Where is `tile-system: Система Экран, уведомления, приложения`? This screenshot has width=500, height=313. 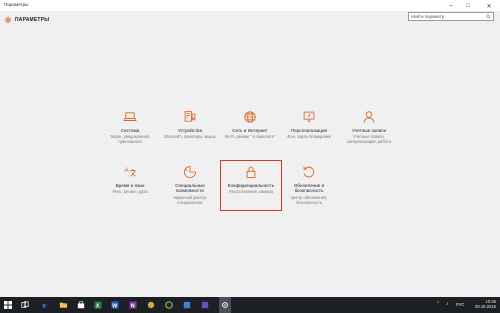
tile-system: Система Экран, уведомления, приложения is located at coordinates (130, 136).